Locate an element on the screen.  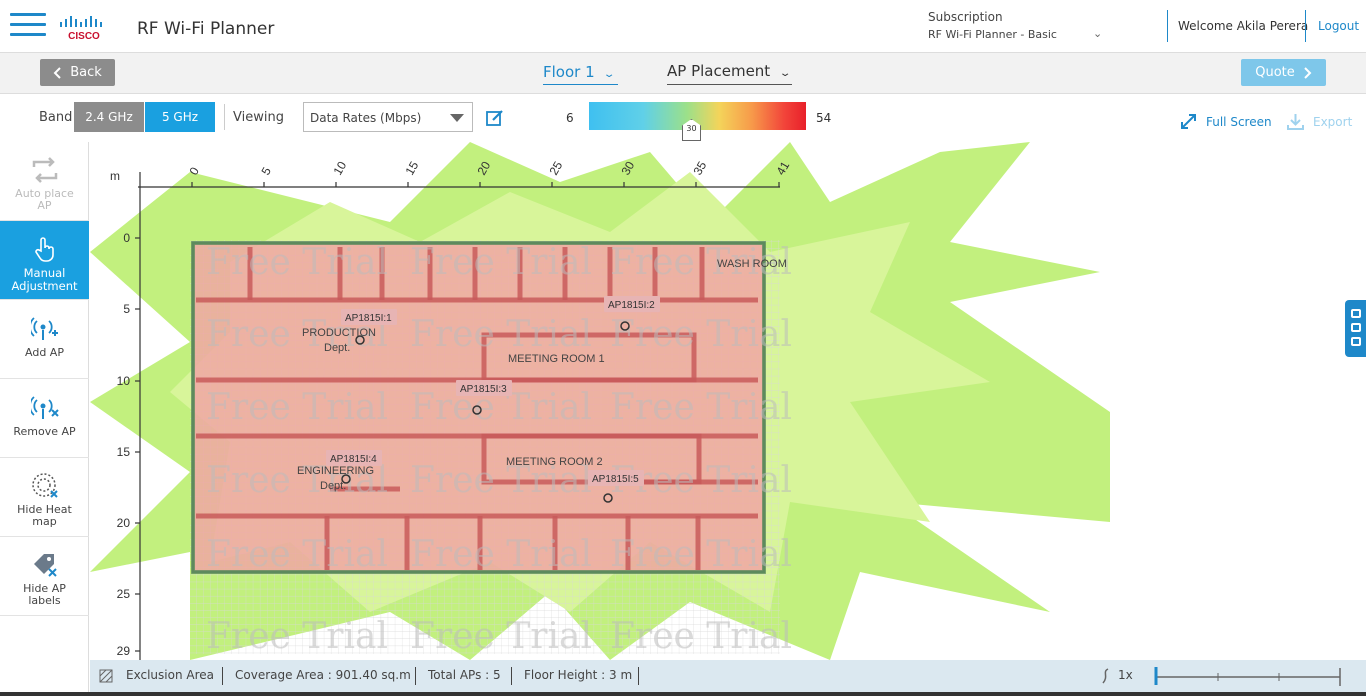
full-screen-button: Full Screen is located at coordinates (1226, 121).